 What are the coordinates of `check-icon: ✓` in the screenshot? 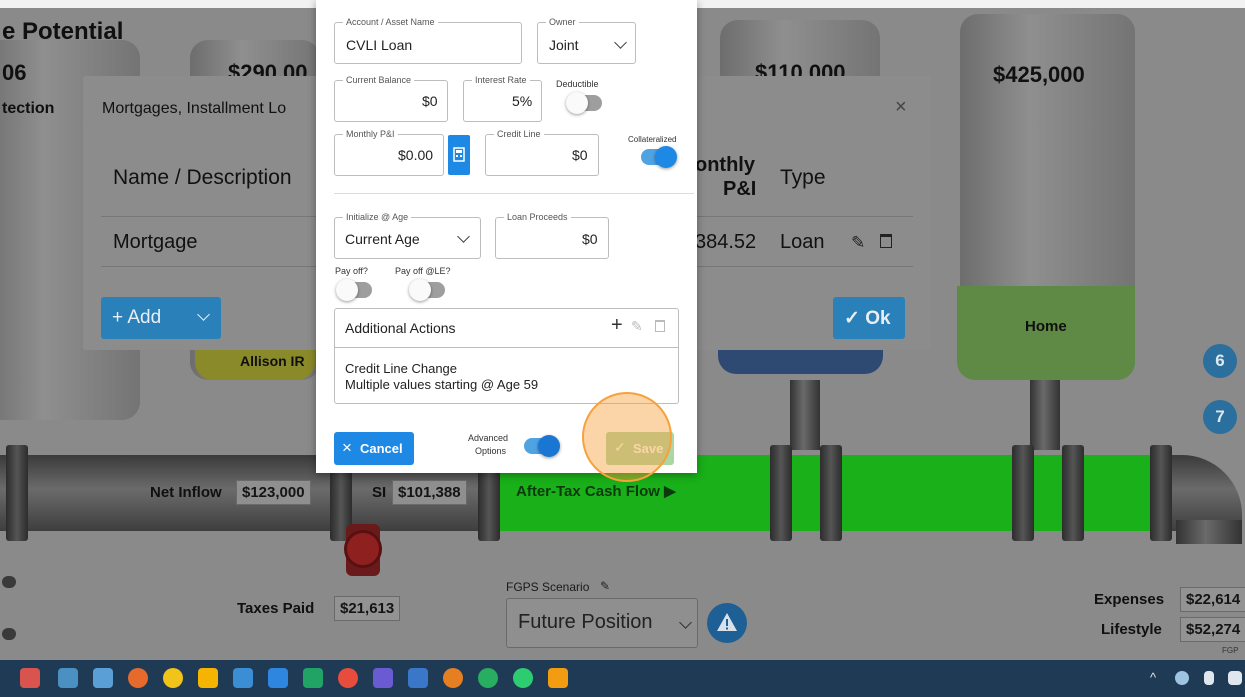 It's located at (620, 447).